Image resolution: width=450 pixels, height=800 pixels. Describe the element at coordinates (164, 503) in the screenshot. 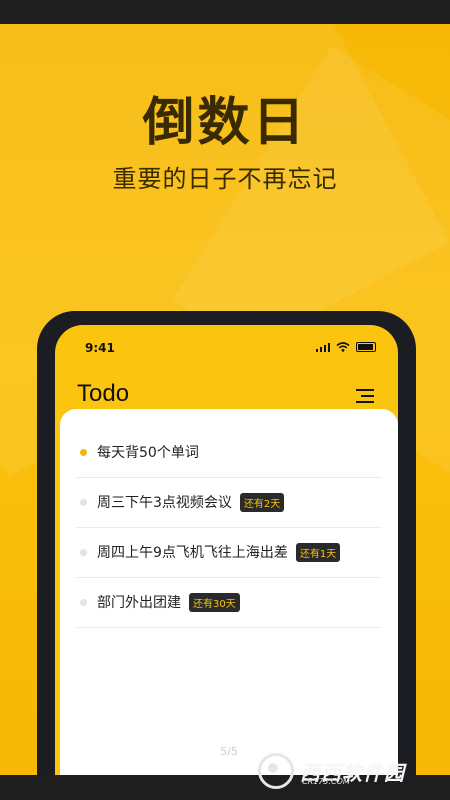

I see `todo-text: 周三下午3点视频会议` at that location.